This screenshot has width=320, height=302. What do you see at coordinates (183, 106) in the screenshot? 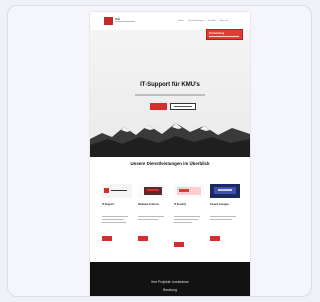
I see `hero-secondary-button` at bounding box center [183, 106].